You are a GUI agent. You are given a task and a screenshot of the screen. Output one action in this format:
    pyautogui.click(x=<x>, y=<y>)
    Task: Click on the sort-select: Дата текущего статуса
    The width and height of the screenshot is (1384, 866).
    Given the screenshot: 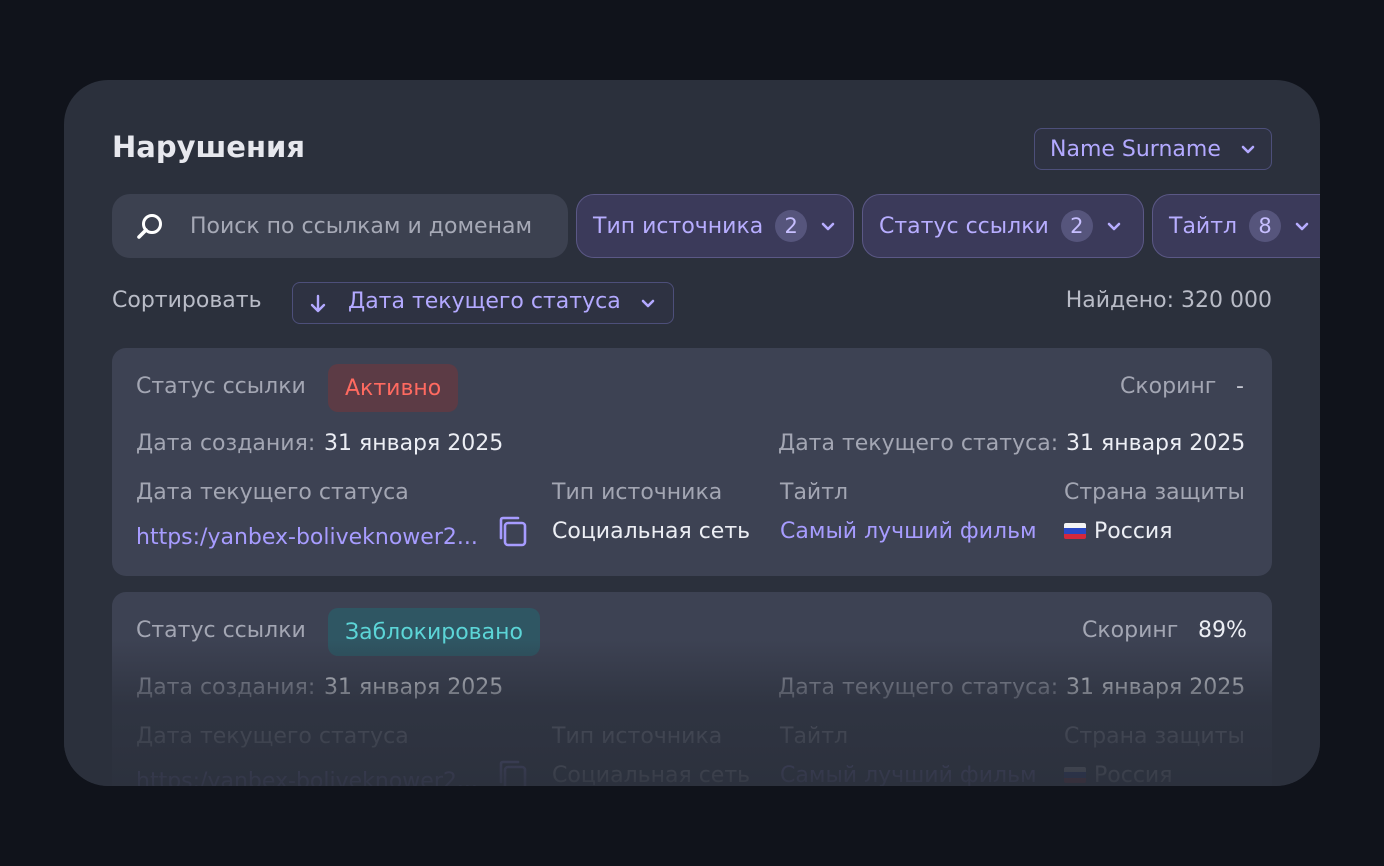 What is the action you would take?
    pyautogui.click(x=483, y=303)
    